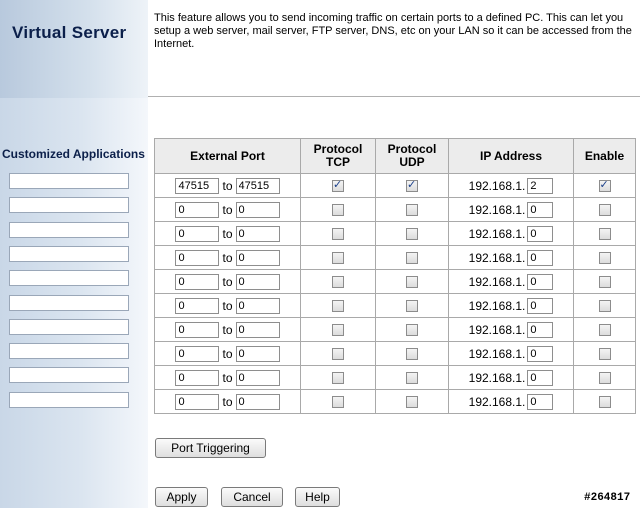  Describe the element at coordinates (227, 156) in the screenshot. I see `header-external-port: External Port` at that location.